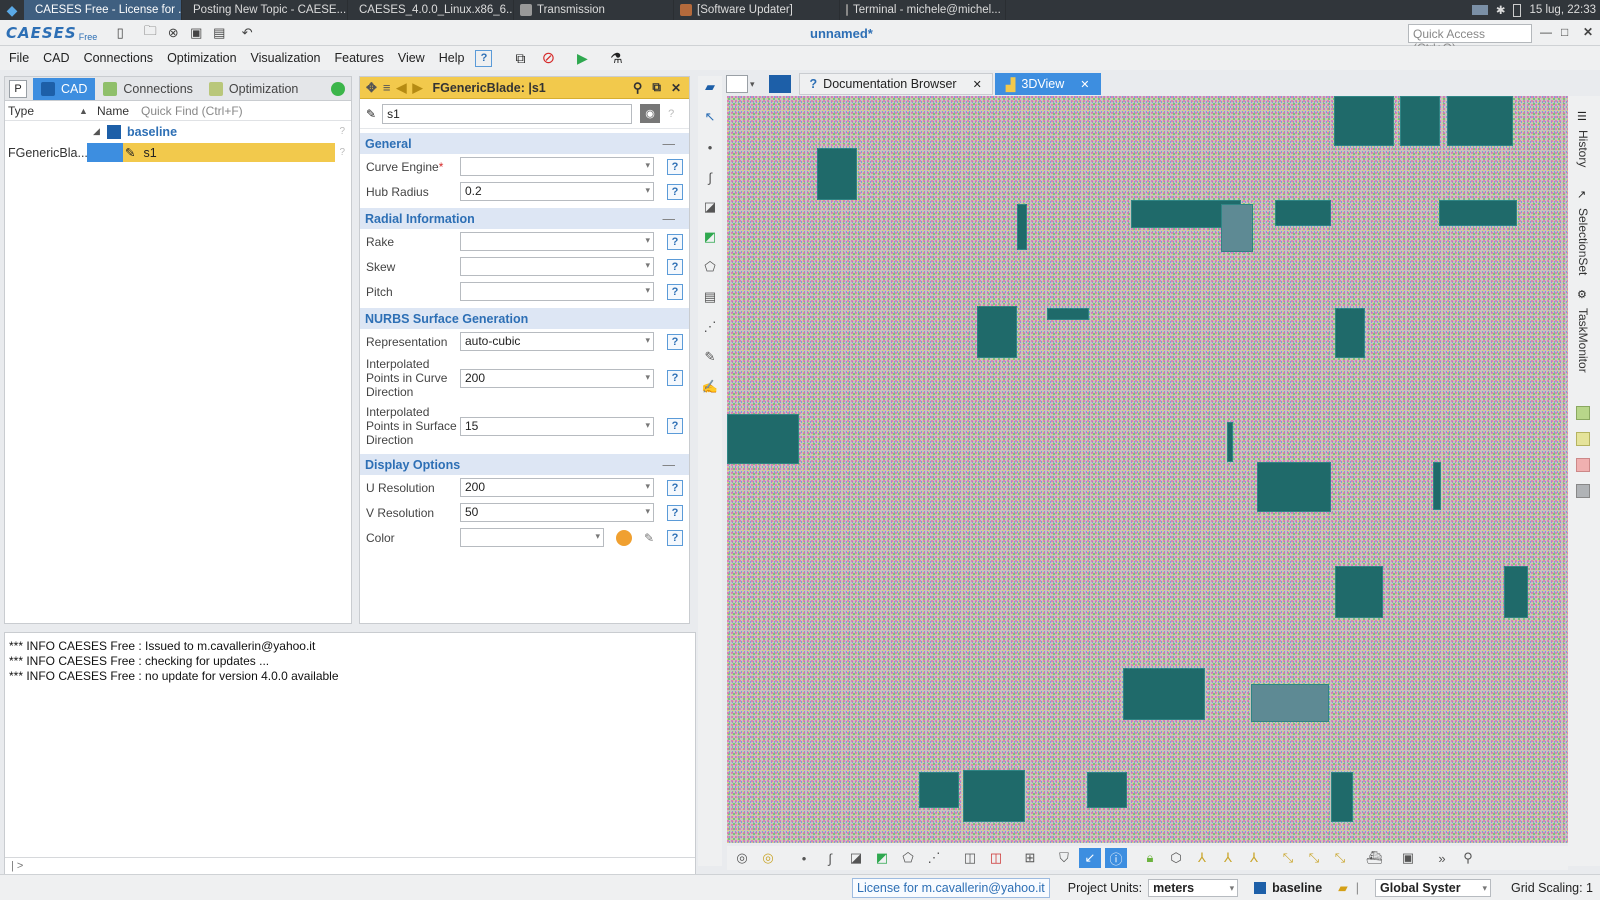  I want to click on interp-curve-input: 200 ▾, so click(557, 378).